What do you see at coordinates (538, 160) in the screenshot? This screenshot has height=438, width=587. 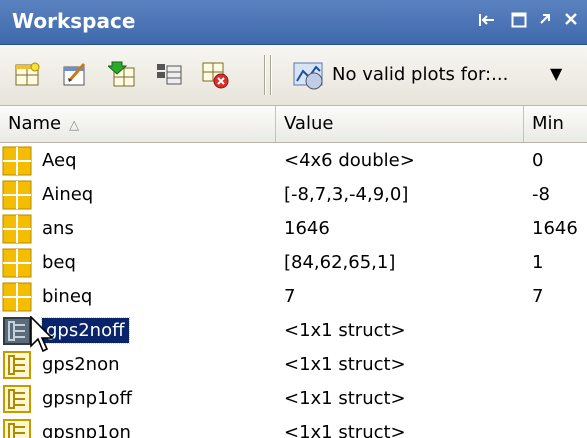 I see `variable-min: 0` at bounding box center [538, 160].